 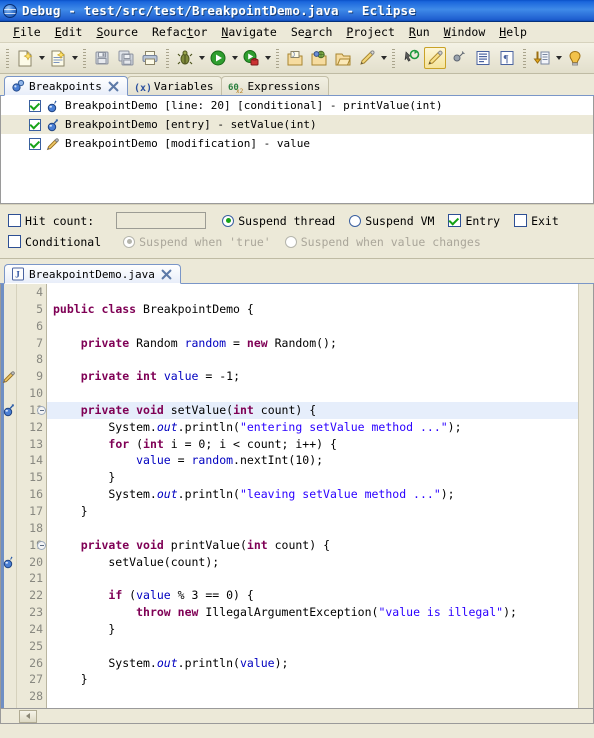 I want to click on tab-breakpoints: Breakpoints, so click(x=66, y=86).